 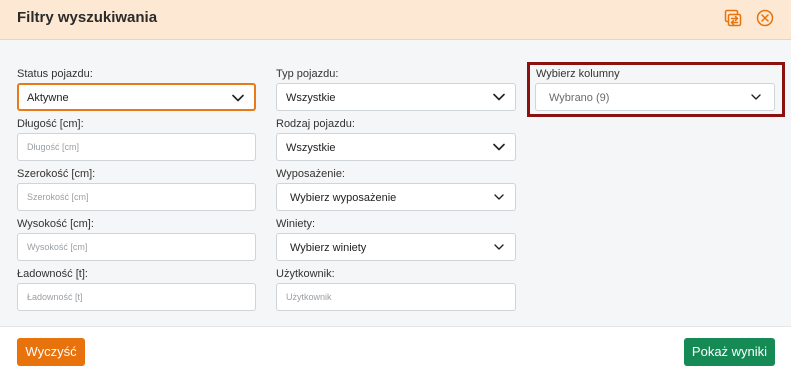 What do you see at coordinates (729, 352) in the screenshot?
I see `show-results-button: Pokaż wyniki` at bounding box center [729, 352].